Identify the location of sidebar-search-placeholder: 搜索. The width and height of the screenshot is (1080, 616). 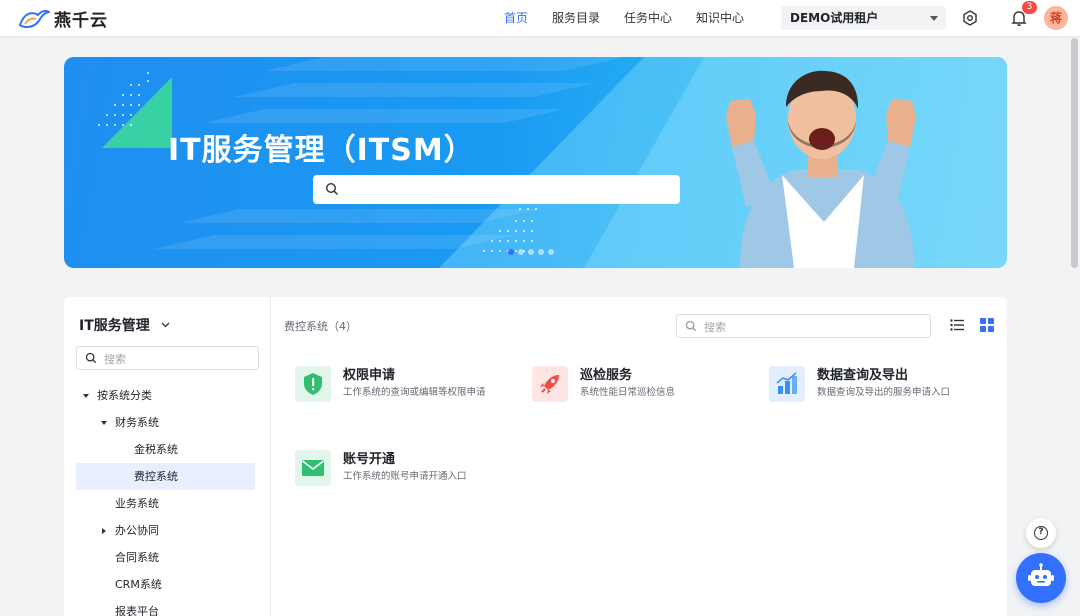
(115, 359).